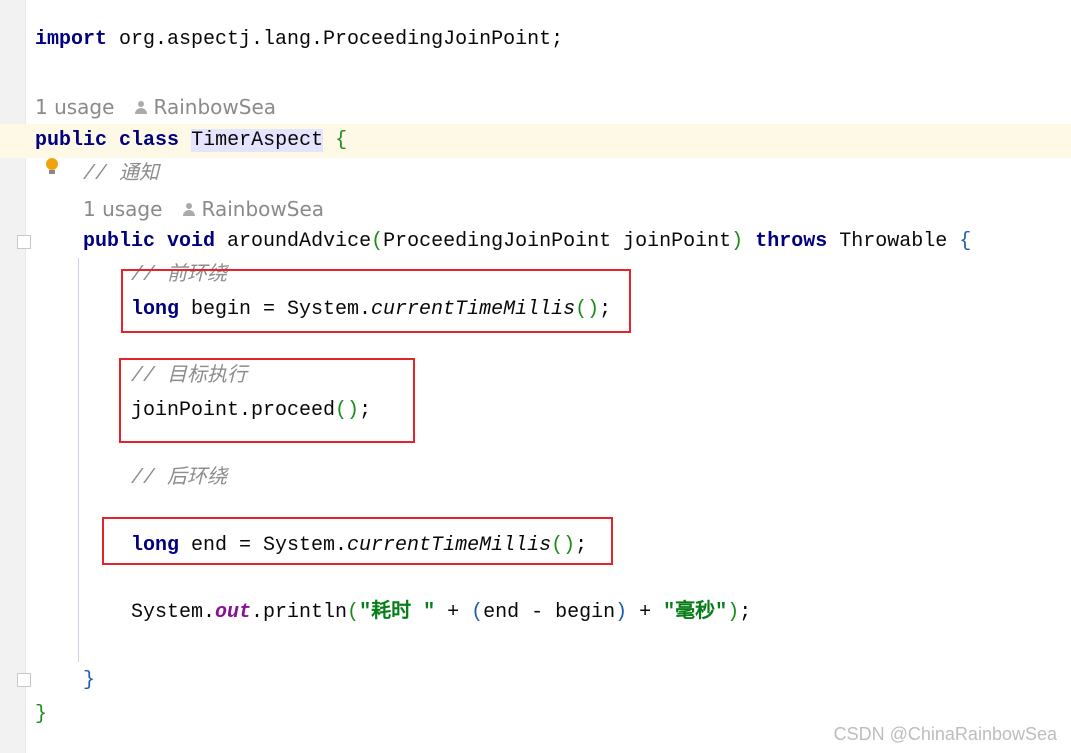  What do you see at coordinates (173, 612) in the screenshot?
I see `code-token: System.` at bounding box center [173, 612].